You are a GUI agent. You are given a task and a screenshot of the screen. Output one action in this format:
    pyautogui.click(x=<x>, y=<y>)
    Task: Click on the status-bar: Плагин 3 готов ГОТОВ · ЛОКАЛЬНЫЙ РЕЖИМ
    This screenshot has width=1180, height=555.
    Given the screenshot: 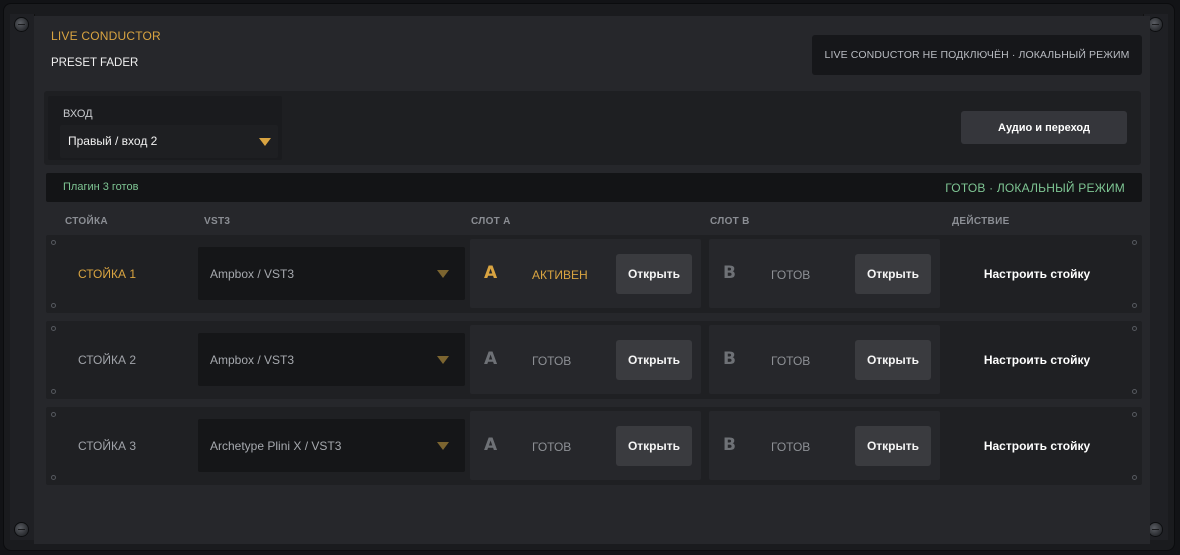 What is the action you would take?
    pyautogui.click(x=594, y=187)
    